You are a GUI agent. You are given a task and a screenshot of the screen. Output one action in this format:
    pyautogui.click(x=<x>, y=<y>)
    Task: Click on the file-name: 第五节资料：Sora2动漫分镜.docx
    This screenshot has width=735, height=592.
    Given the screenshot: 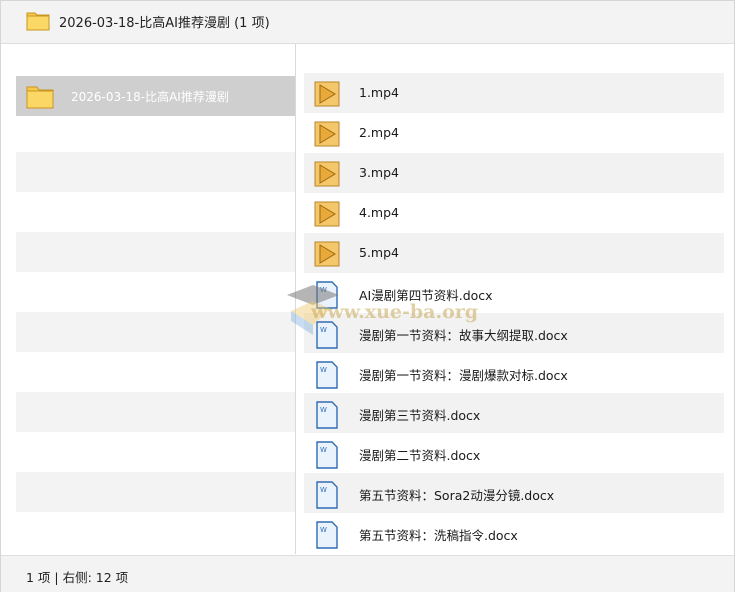 What is the action you would take?
    pyautogui.click(x=457, y=495)
    